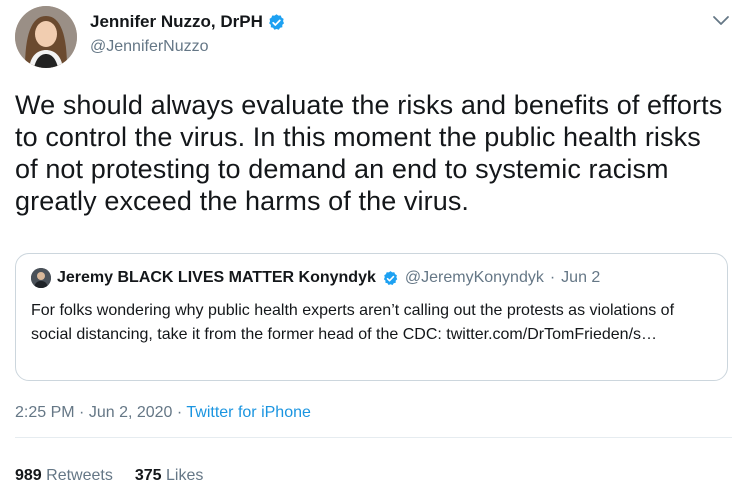 Image resolution: width=747 pixels, height=492 pixels. I want to click on retweets-stat: 989 Retweets, so click(64, 475).